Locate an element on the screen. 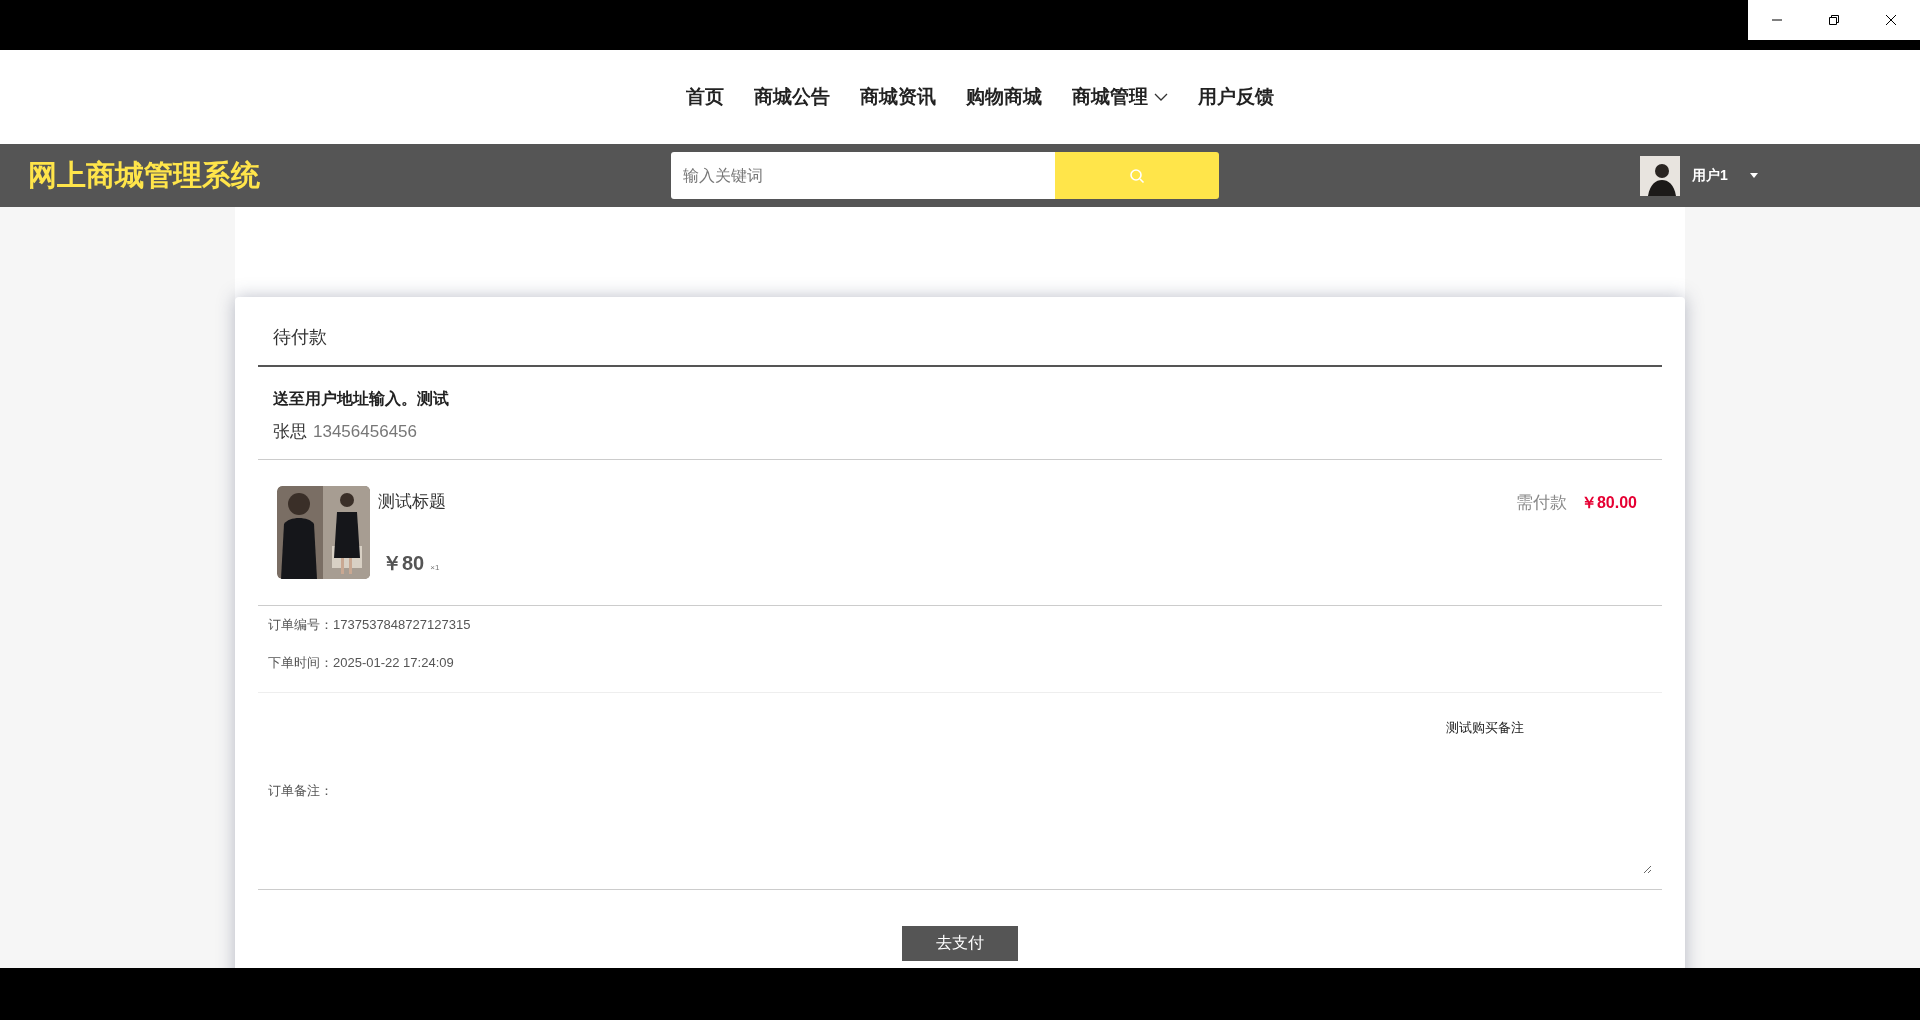 Image resolution: width=1920 pixels, height=1020 pixels. chevron-icon is located at coordinates (1161, 97).